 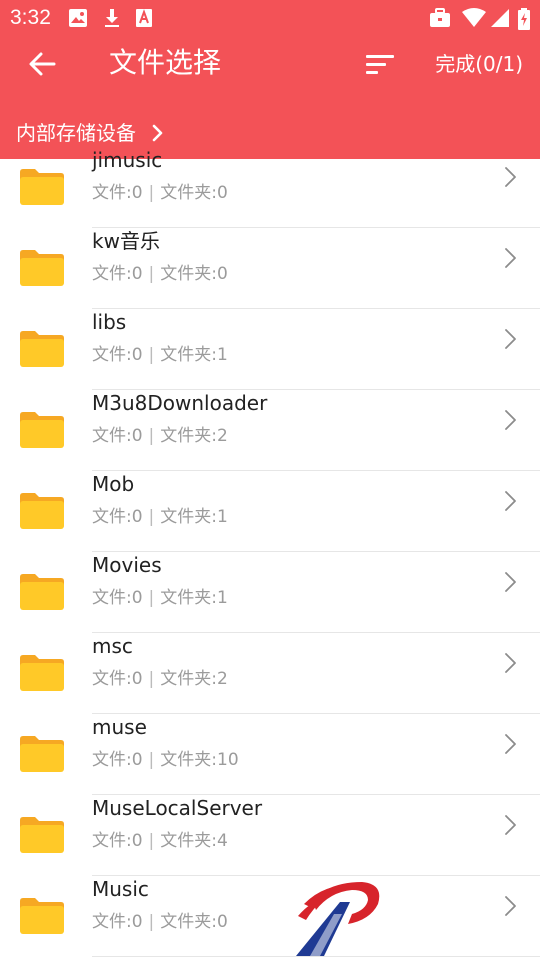 What do you see at coordinates (440, 17) in the screenshot?
I see `work-profile-icon` at bounding box center [440, 17].